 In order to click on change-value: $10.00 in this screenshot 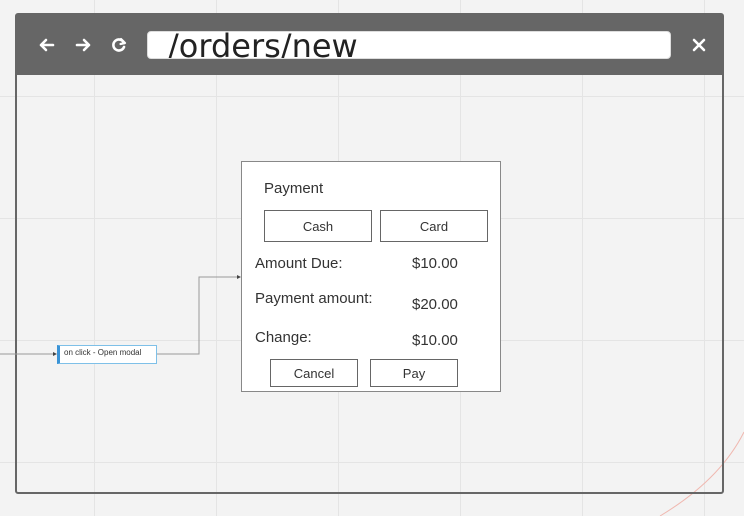, I will do `click(435, 340)`.